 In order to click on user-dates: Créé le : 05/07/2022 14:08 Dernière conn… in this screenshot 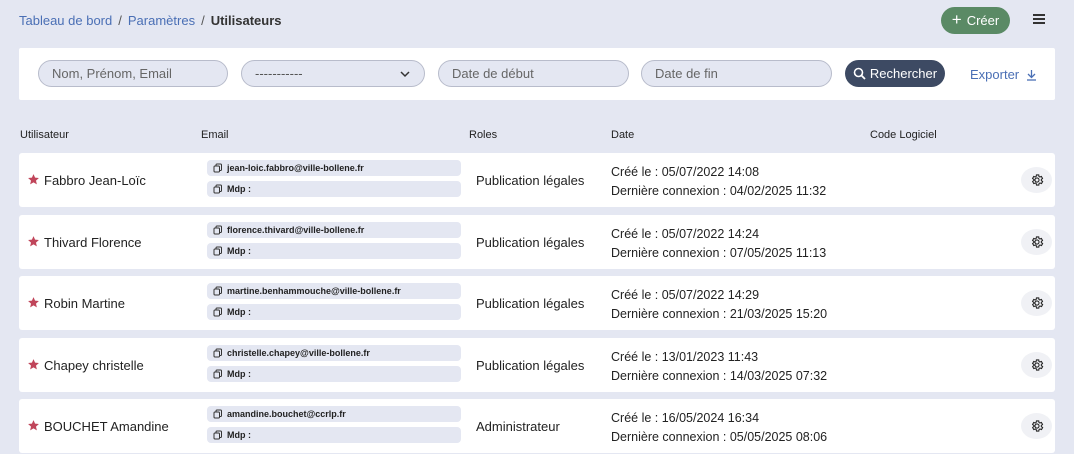, I will do `click(718, 182)`.